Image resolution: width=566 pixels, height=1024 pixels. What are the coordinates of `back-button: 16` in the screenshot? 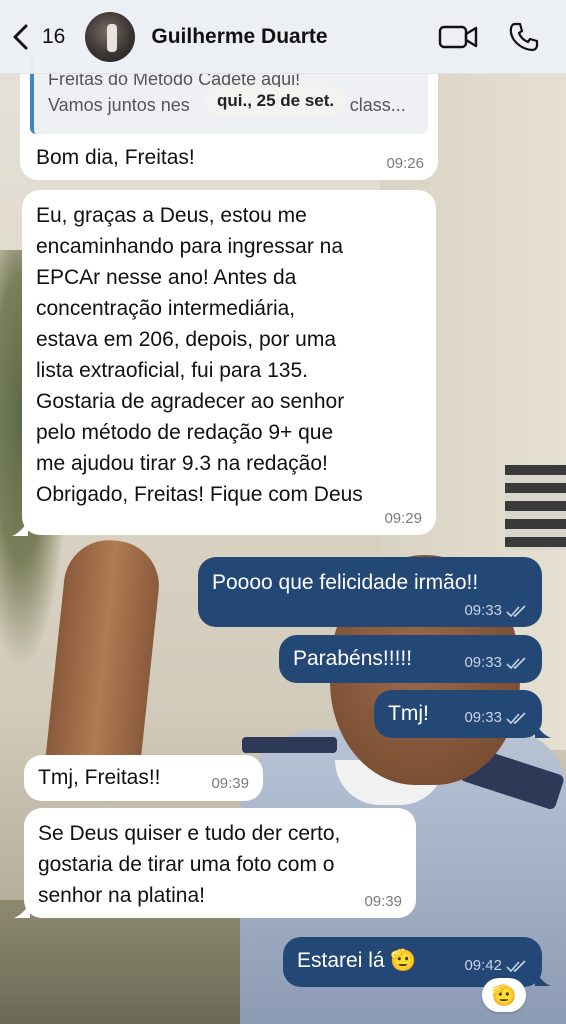 It's located at (37, 37).